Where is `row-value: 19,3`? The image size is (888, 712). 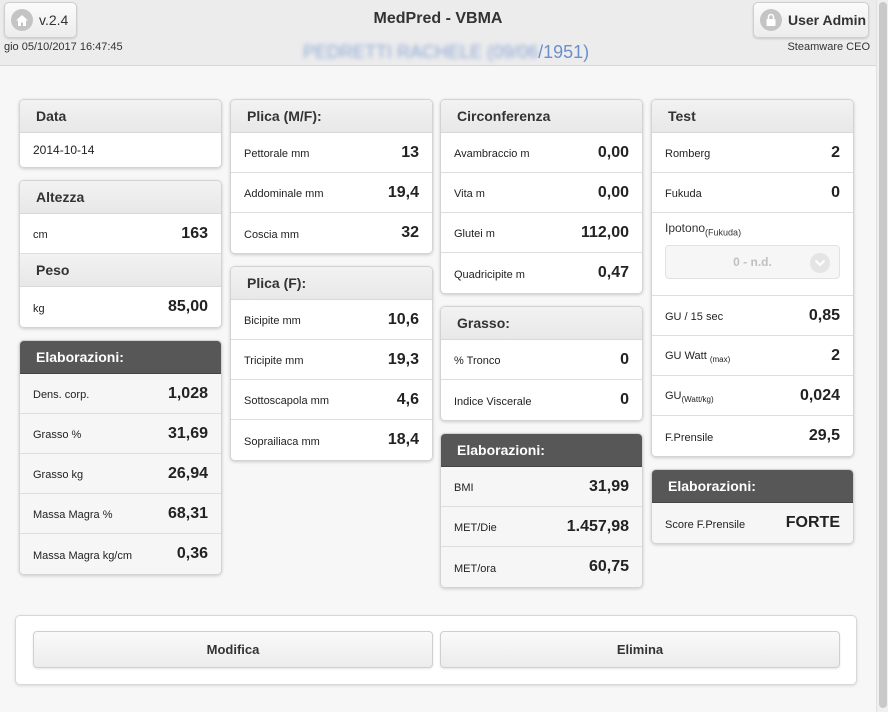
row-value: 19,3 is located at coordinates (403, 359).